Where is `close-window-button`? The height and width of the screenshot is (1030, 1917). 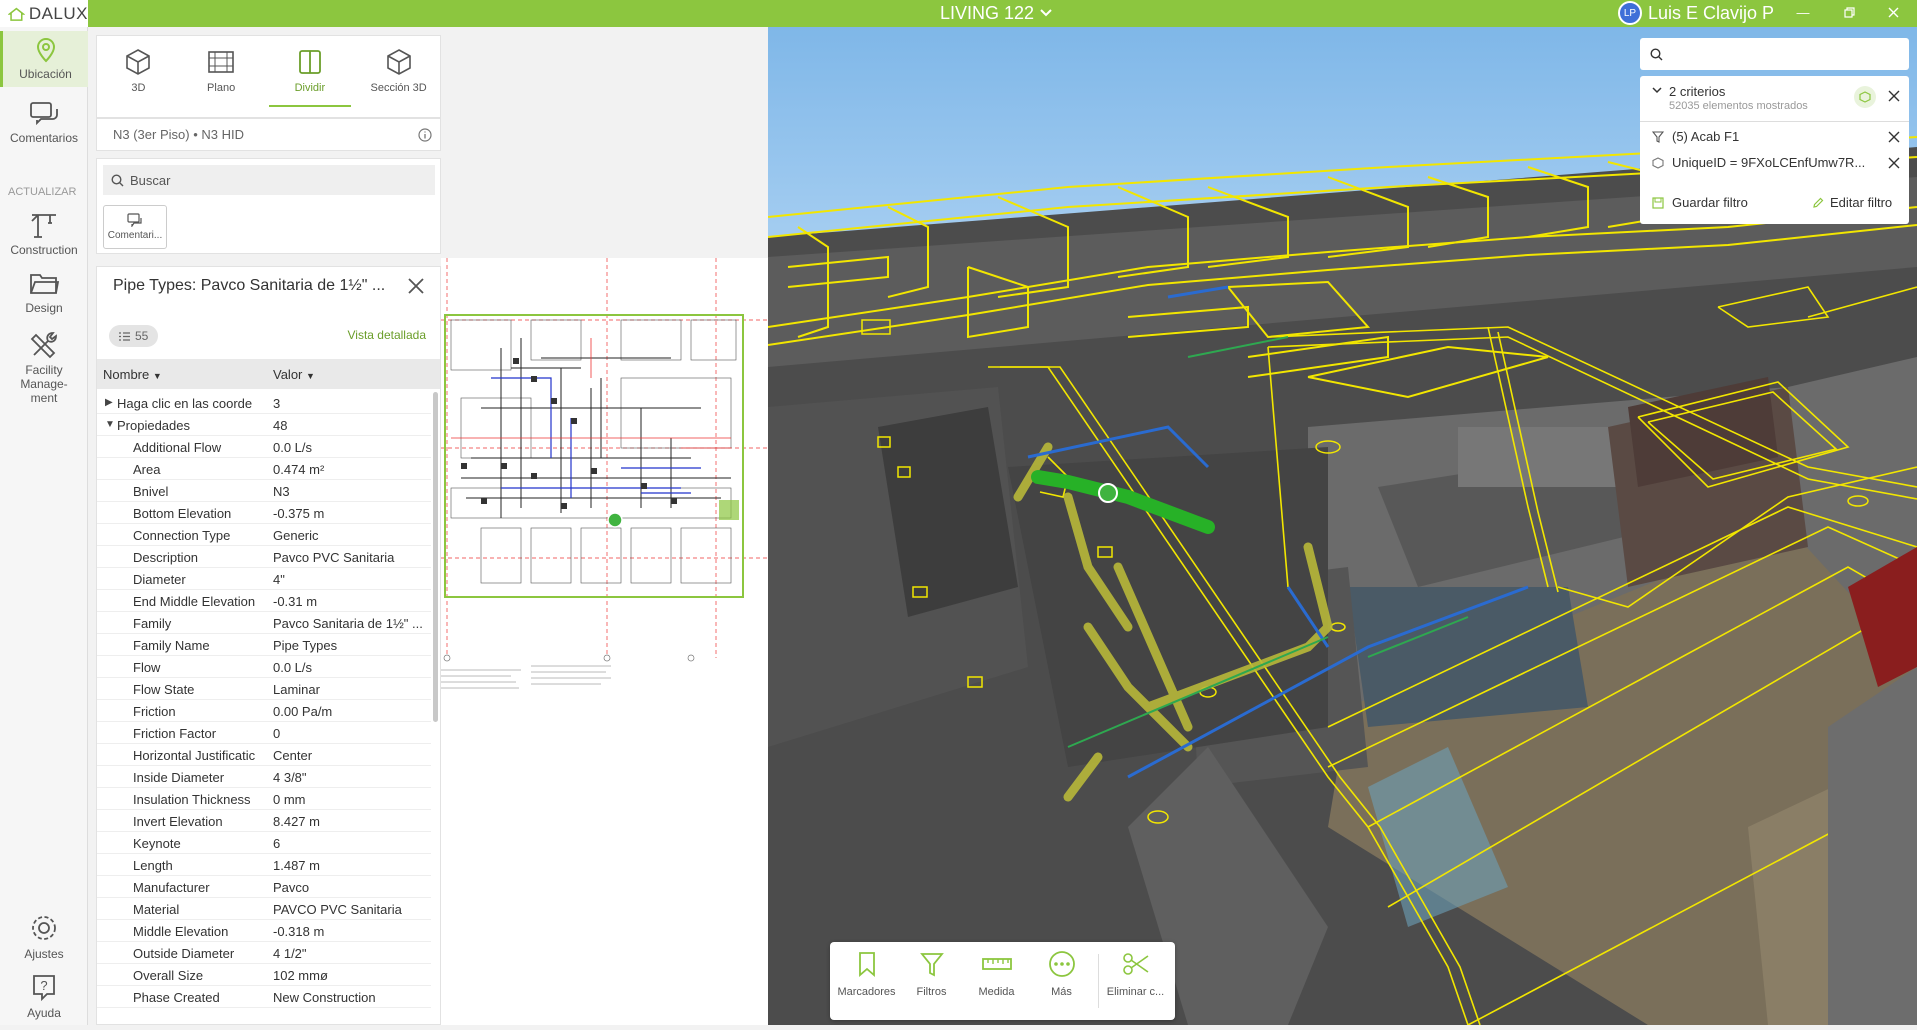
close-window-button is located at coordinates (1893, 12).